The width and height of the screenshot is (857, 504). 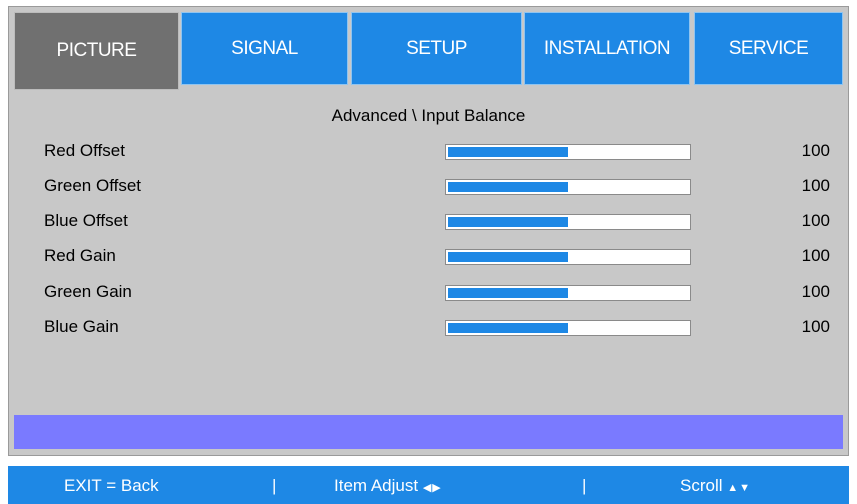 What do you see at coordinates (96, 51) in the screenshot?
I see `tab-picture: PICTURE` at bounding box center [96, 51].